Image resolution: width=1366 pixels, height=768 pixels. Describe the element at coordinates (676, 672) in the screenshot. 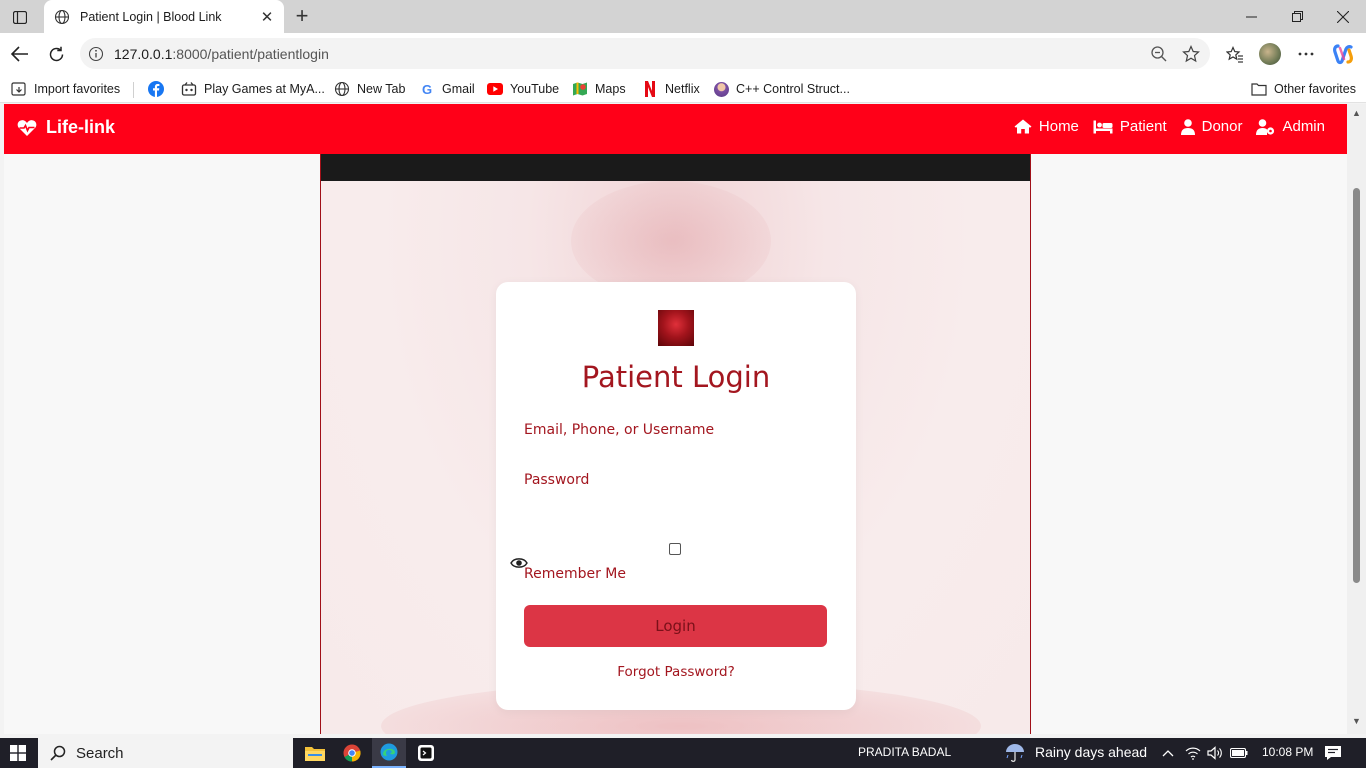

I see `forgot-password-link: Forgot Password?` at that location.